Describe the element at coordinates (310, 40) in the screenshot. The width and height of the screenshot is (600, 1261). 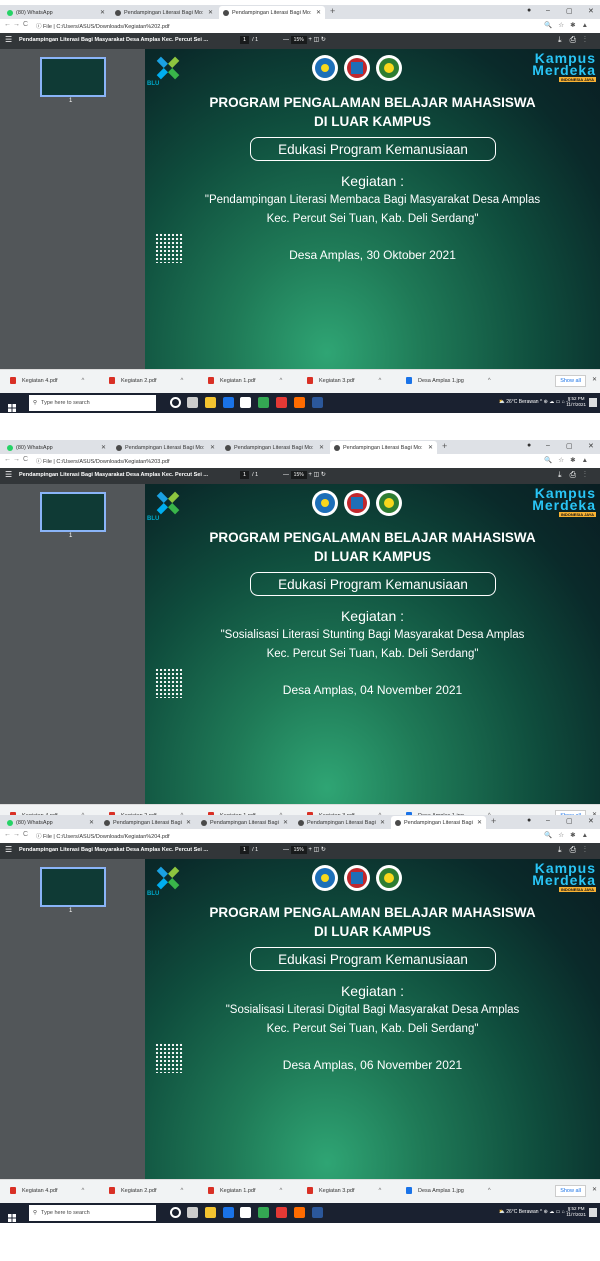
I see `zoom-in-icon: +` at that location.